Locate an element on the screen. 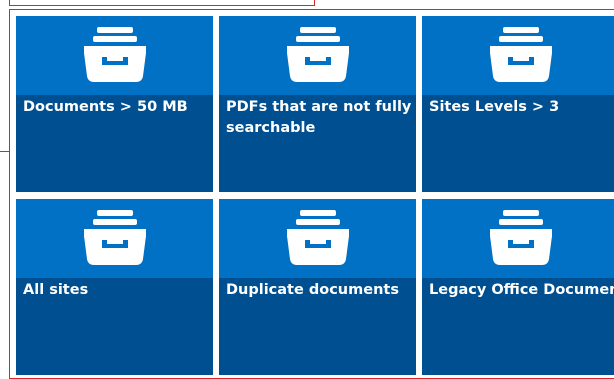  tile-pdfs-not-searchable: PDFs that are not fully searchable is located at coordinates (317, 104).